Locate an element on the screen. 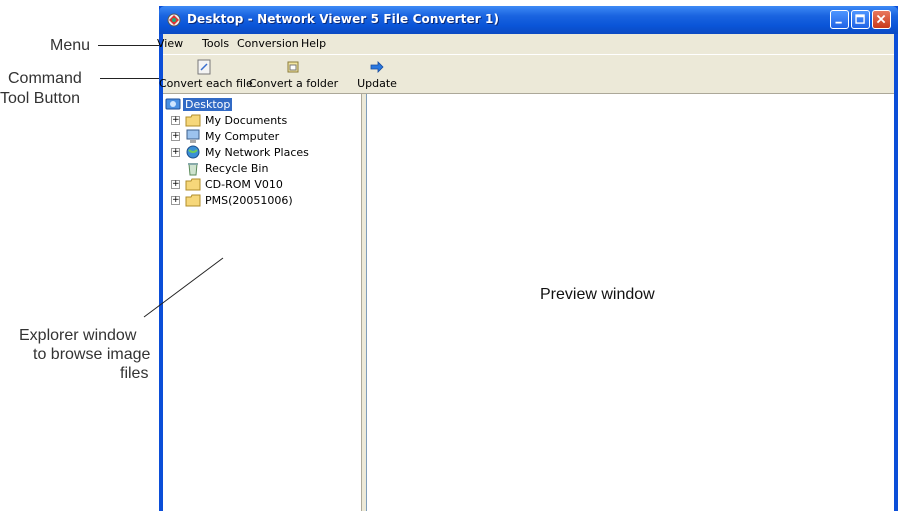 The height and width of the screenshot is (511, 898). annotation-explorer-line is located at coordinates (183, 287).